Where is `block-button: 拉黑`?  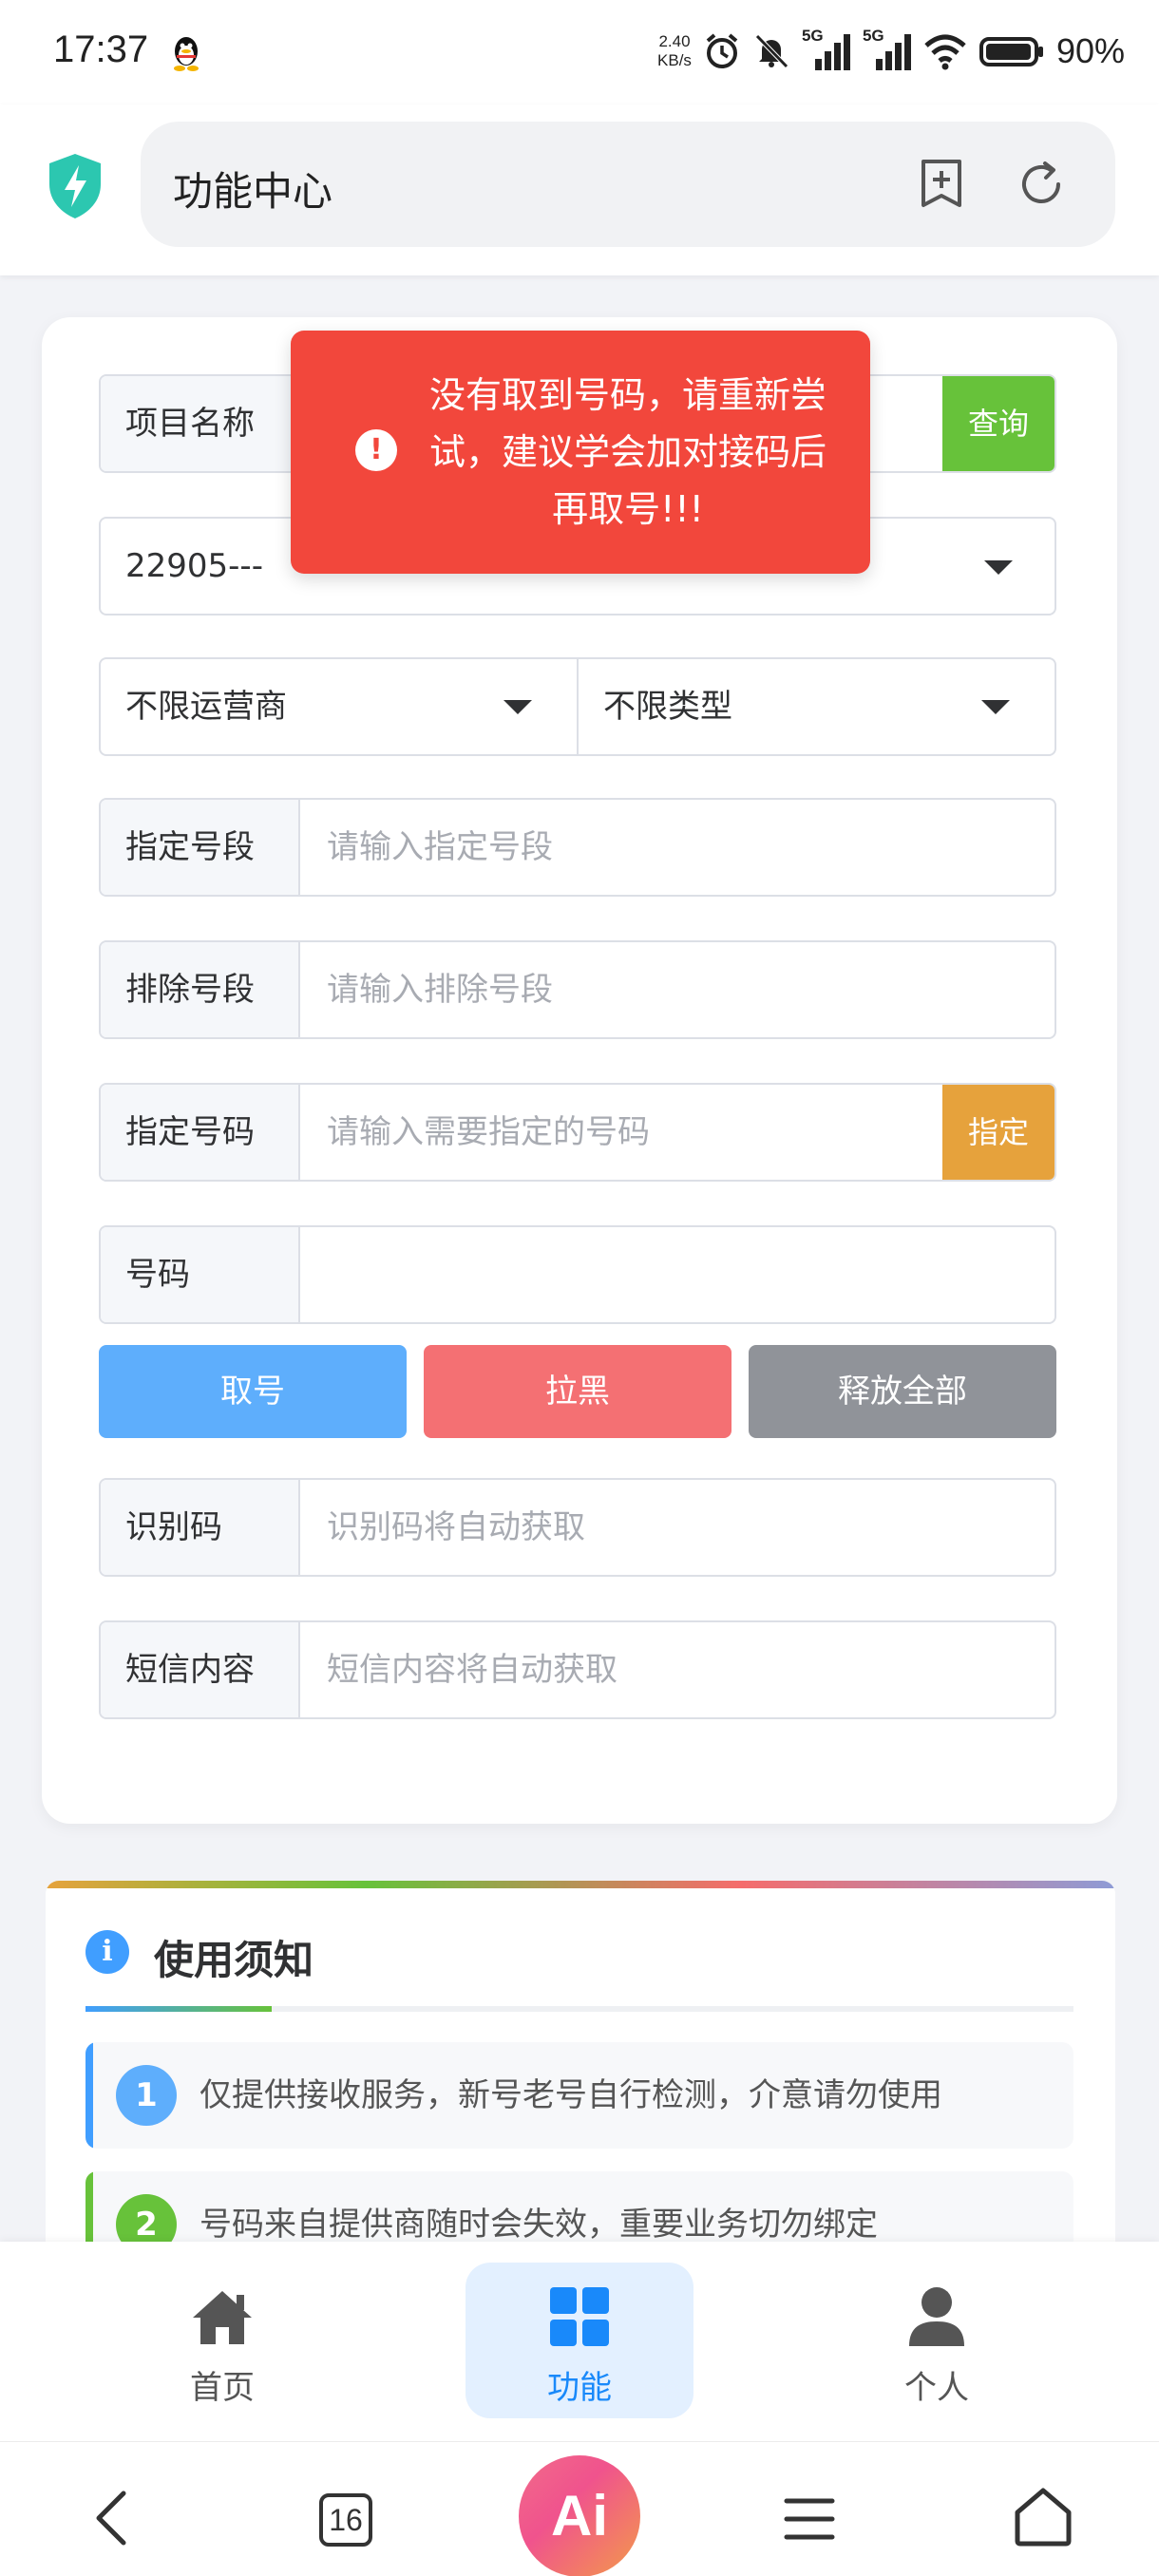 block-button: 拉黑 is located at coordinates (578, 1391).